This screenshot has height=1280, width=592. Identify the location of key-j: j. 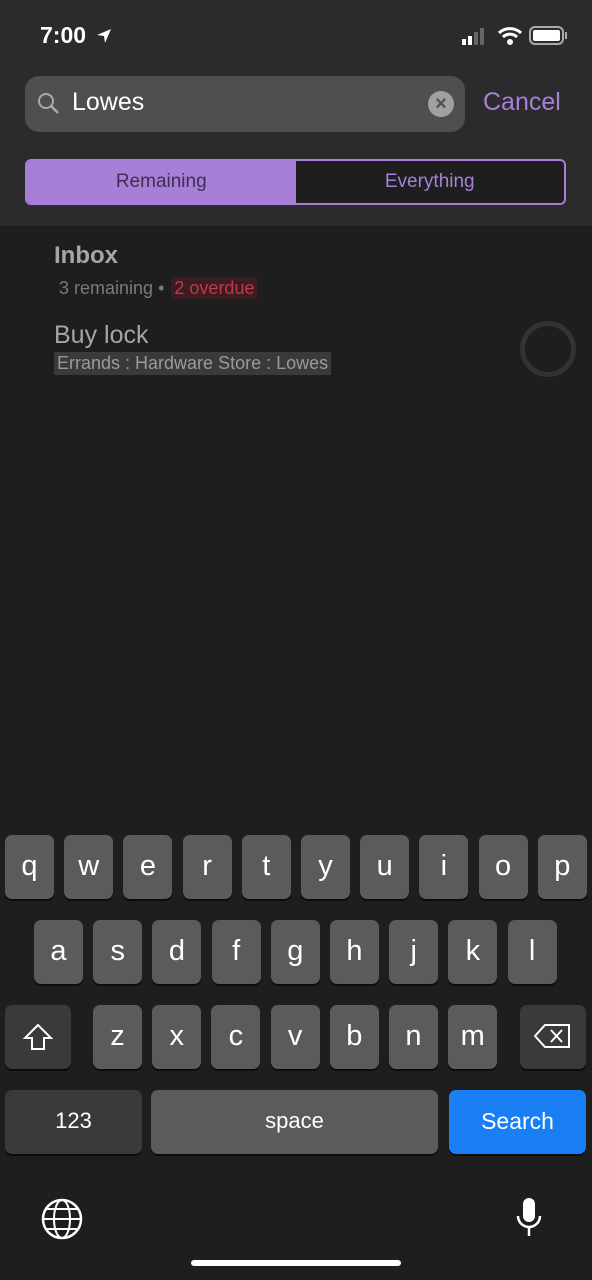
(414, 952).